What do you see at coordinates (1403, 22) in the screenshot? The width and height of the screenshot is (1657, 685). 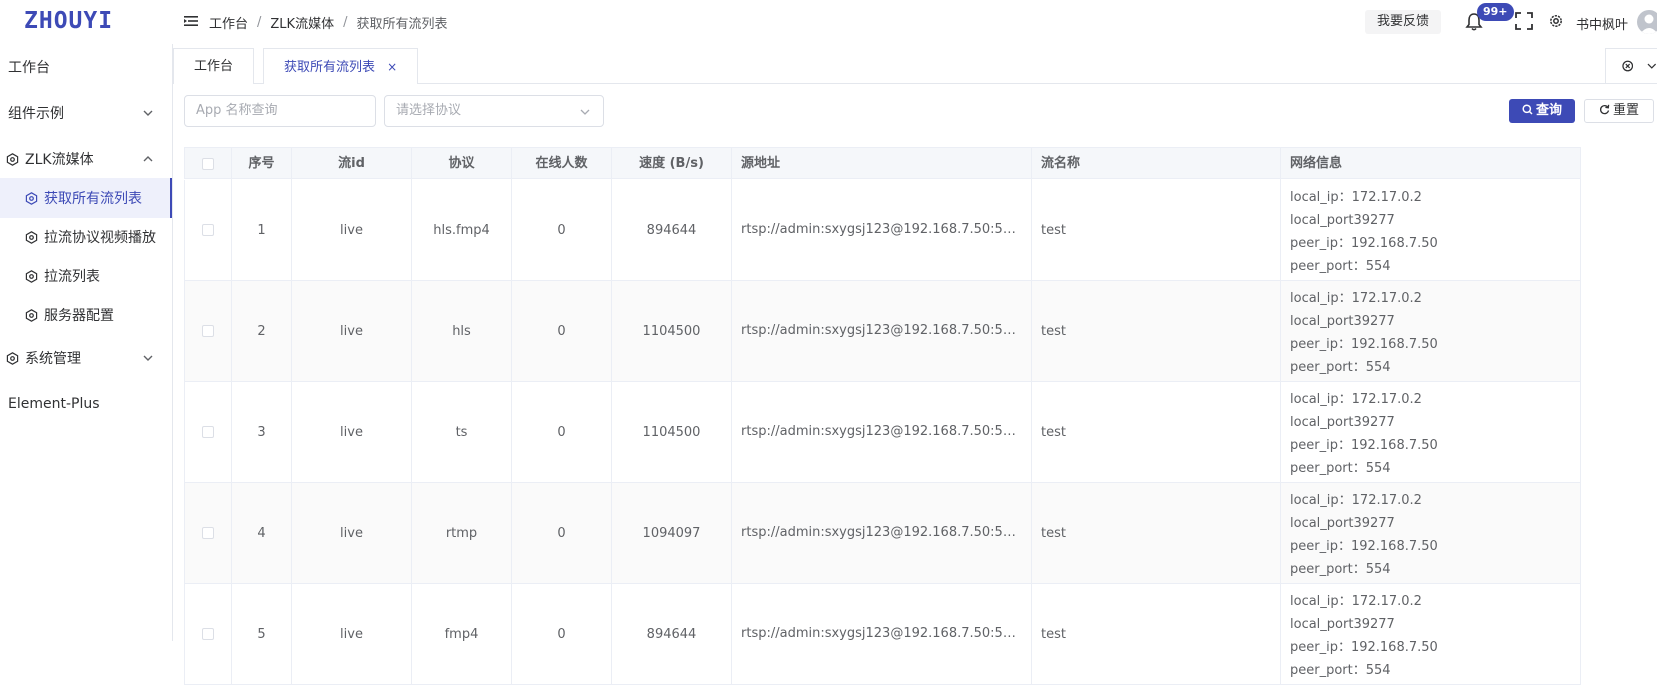 I see `feedback-button: 我要反馈` at bounding box center [1403, 22].